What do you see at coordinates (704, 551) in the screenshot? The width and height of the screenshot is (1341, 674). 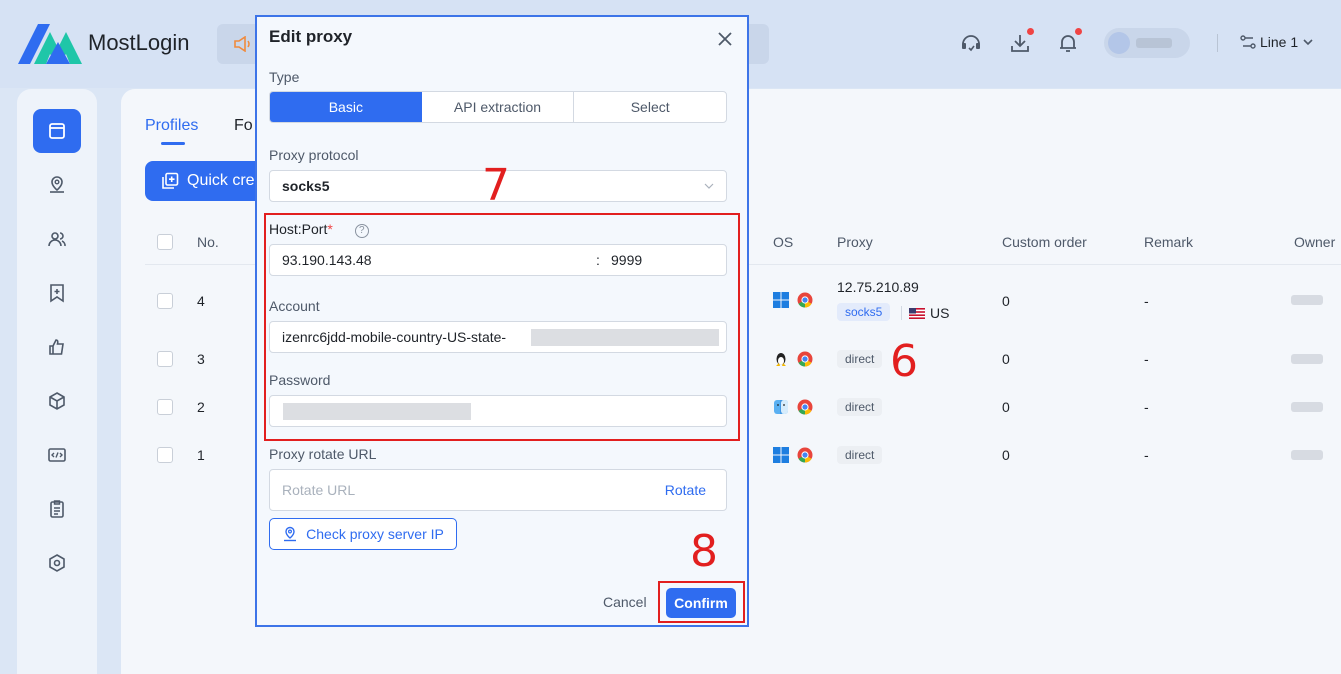 I see `annotation-step-8: 8` at bounding box center [704, 551].